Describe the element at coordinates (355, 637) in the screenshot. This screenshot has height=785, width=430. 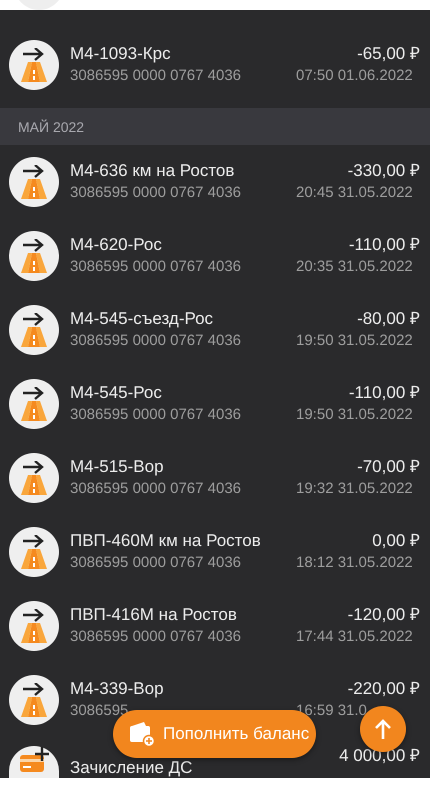
I see `transaction-time: 17:44 31.05.2022` at that location.